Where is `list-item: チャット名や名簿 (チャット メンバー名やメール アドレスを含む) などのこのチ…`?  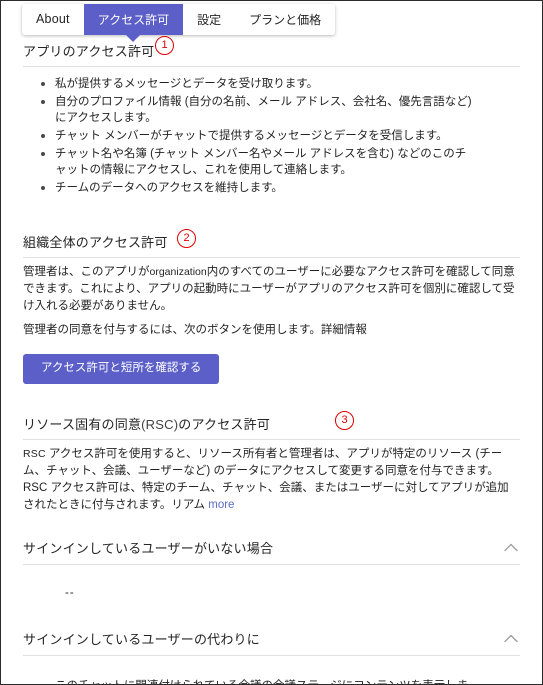
list-item: チャット名や名簿 (チャット メンバー名やメール アドレスを含む) などのこのチ… is located at coordinates (258, 162).